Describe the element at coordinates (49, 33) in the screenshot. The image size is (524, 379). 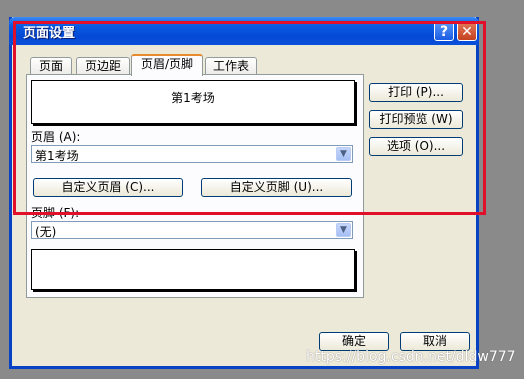
I see `window-title: 页面设置` at that location.